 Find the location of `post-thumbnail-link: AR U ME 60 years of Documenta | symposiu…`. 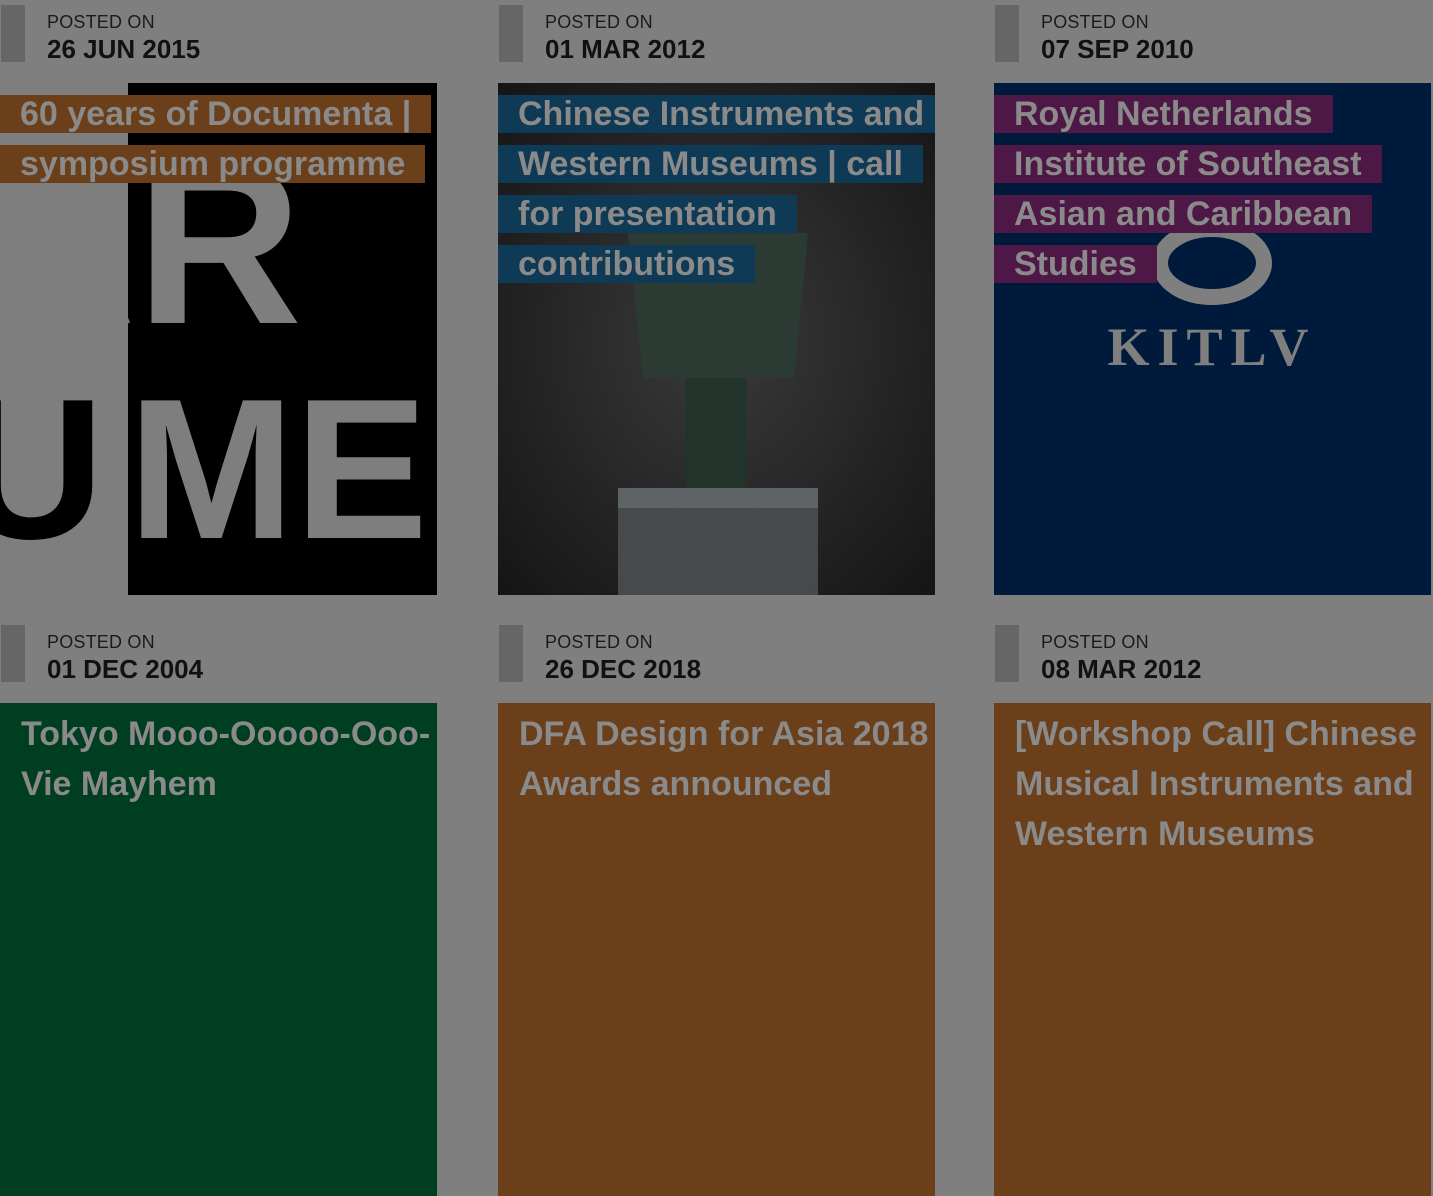

post-thumbnail-link: AR U ME 60 years of Documenta | symposiu… is located at coordinates (218, 339).